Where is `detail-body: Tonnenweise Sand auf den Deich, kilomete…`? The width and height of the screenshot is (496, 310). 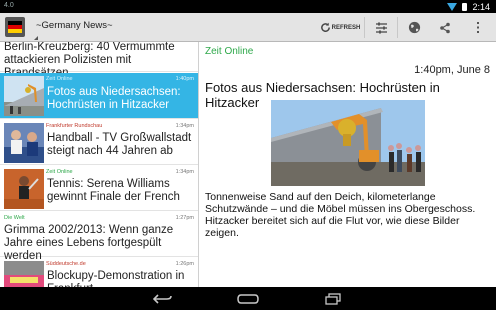
detail-body: Tonnenweise Sand auf den Deich, kilomete… is located at coordinates (340, 215).